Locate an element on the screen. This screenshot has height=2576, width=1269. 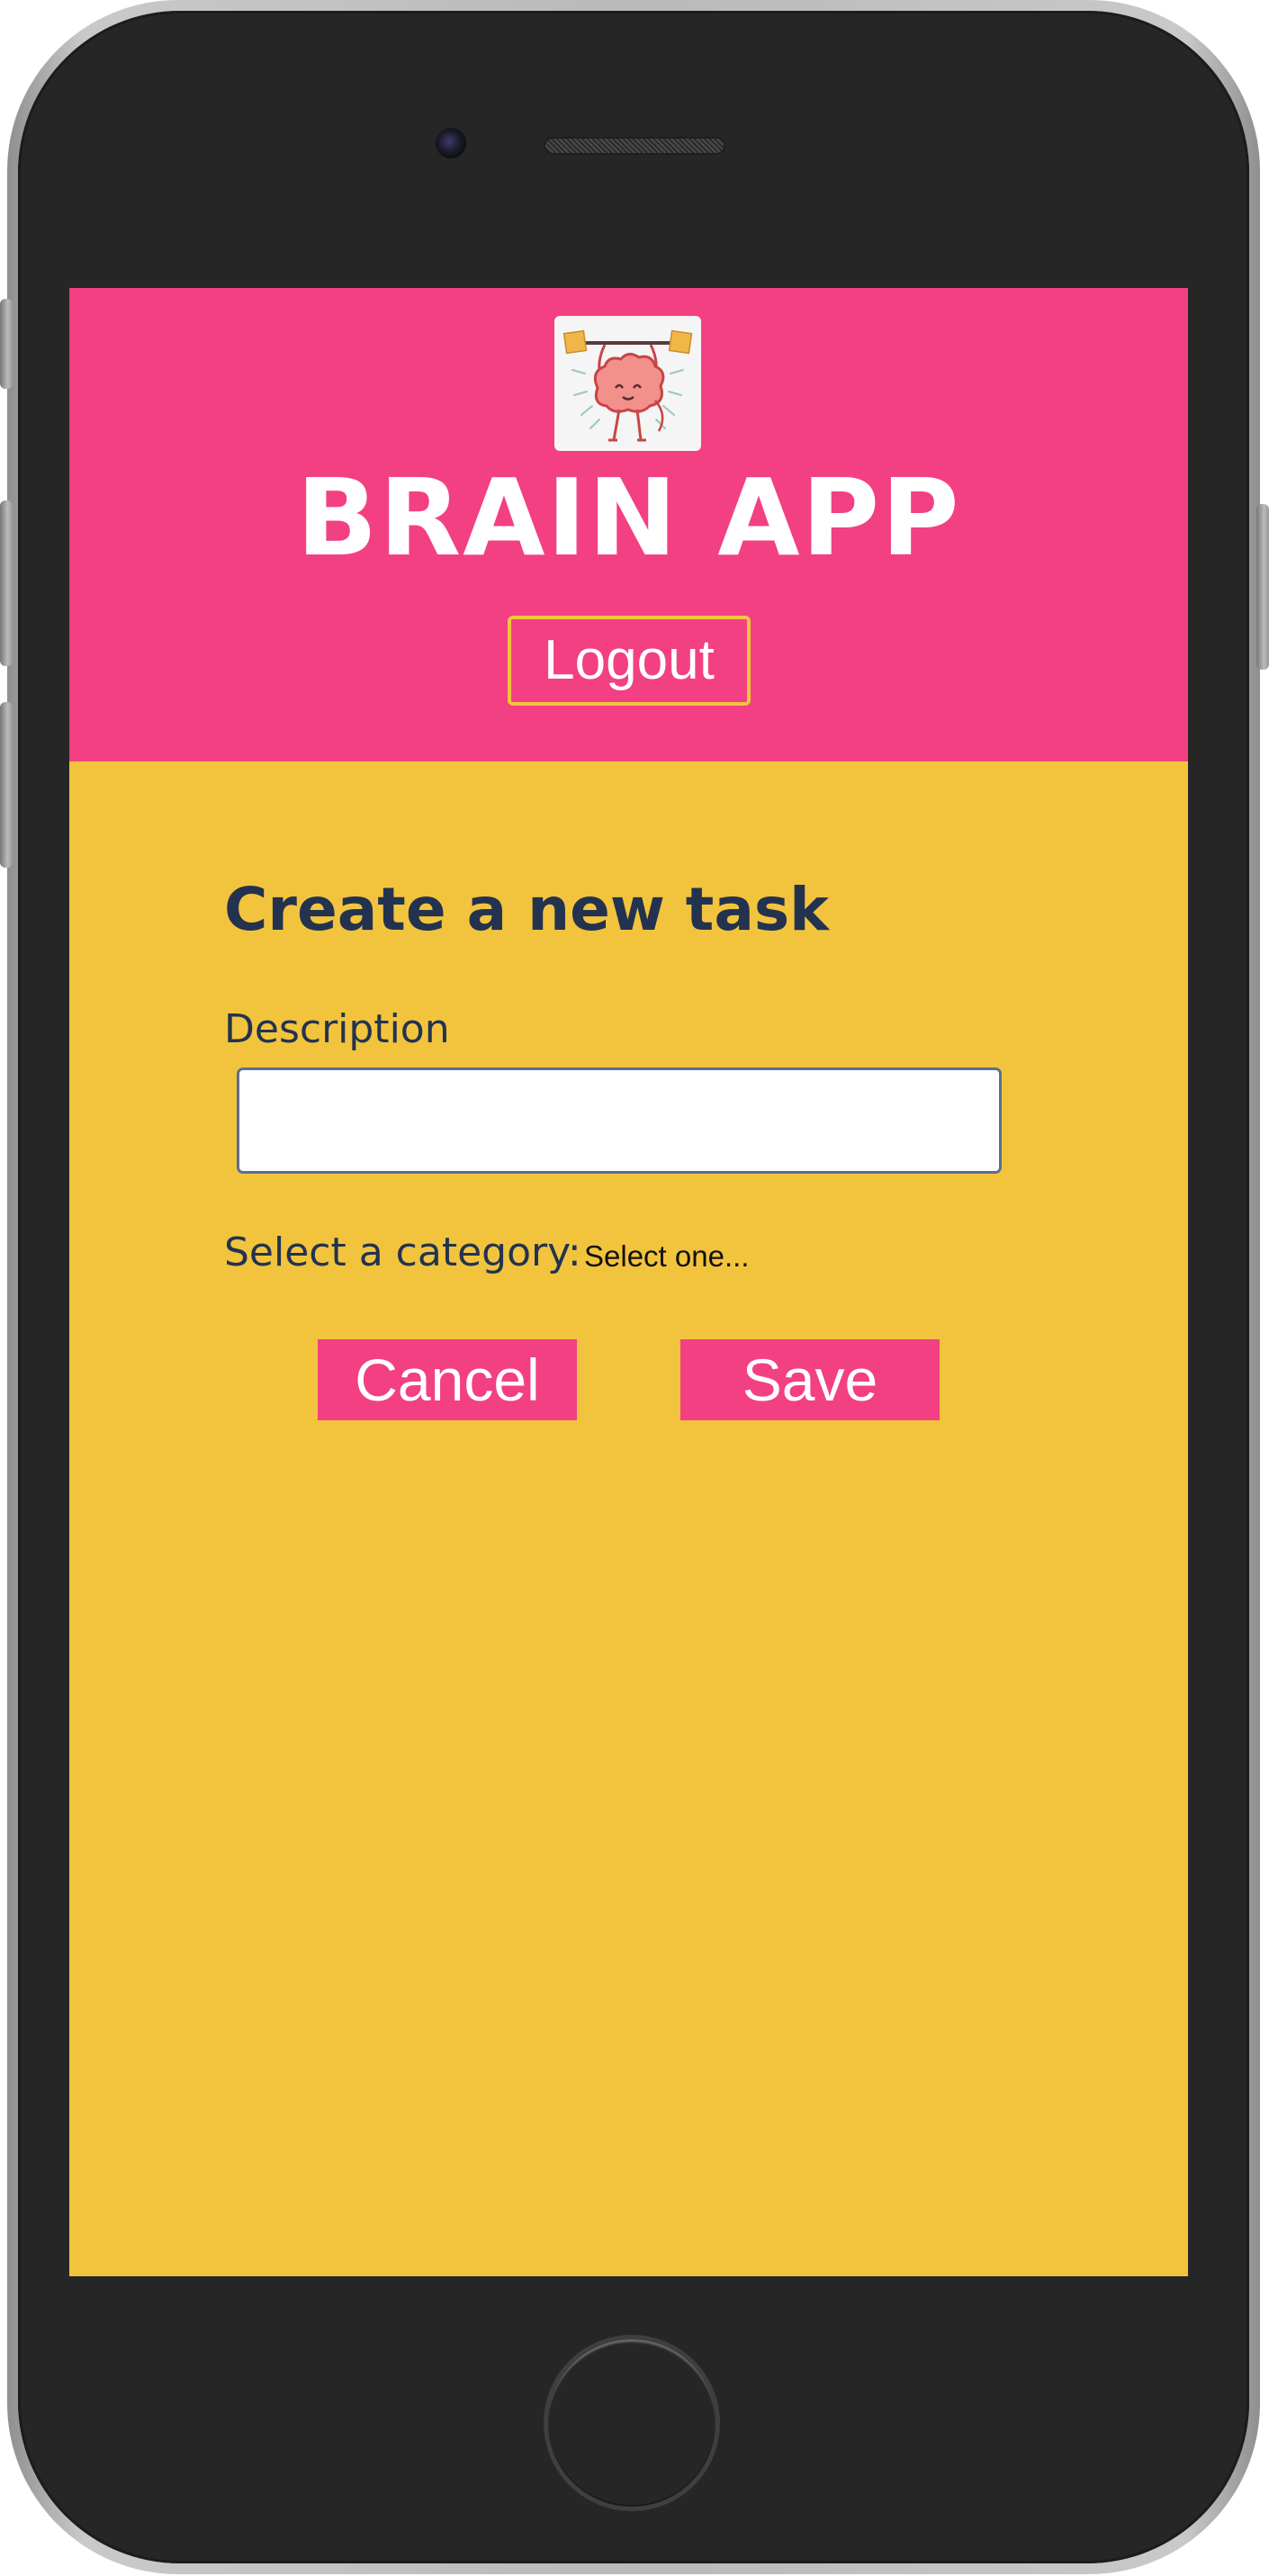
logout-button: Logout is located at coordinates (629, 661).